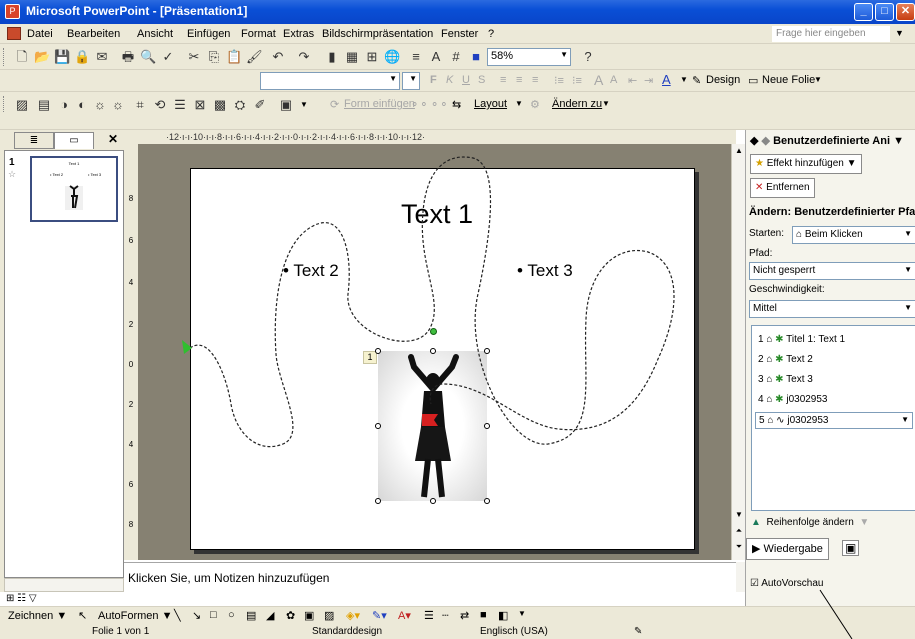 This screenshot has height=639, width=915. I want to click on less-contrast-icon: ◐, so click(82, 105).